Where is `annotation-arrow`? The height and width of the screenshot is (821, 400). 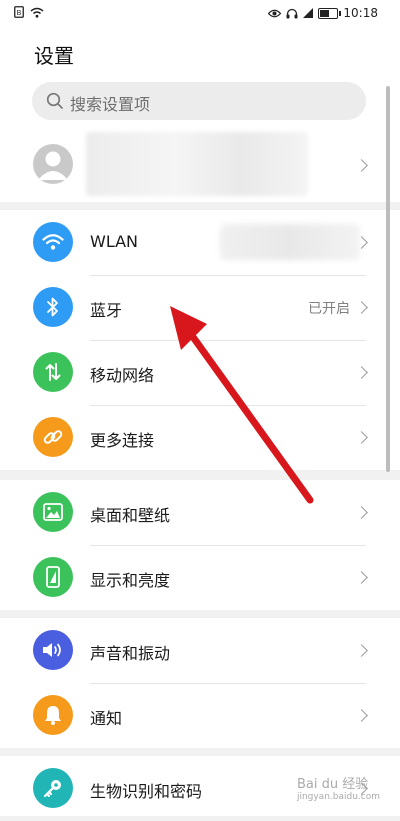 annotation-arrow is located at coordinates (242, 405).